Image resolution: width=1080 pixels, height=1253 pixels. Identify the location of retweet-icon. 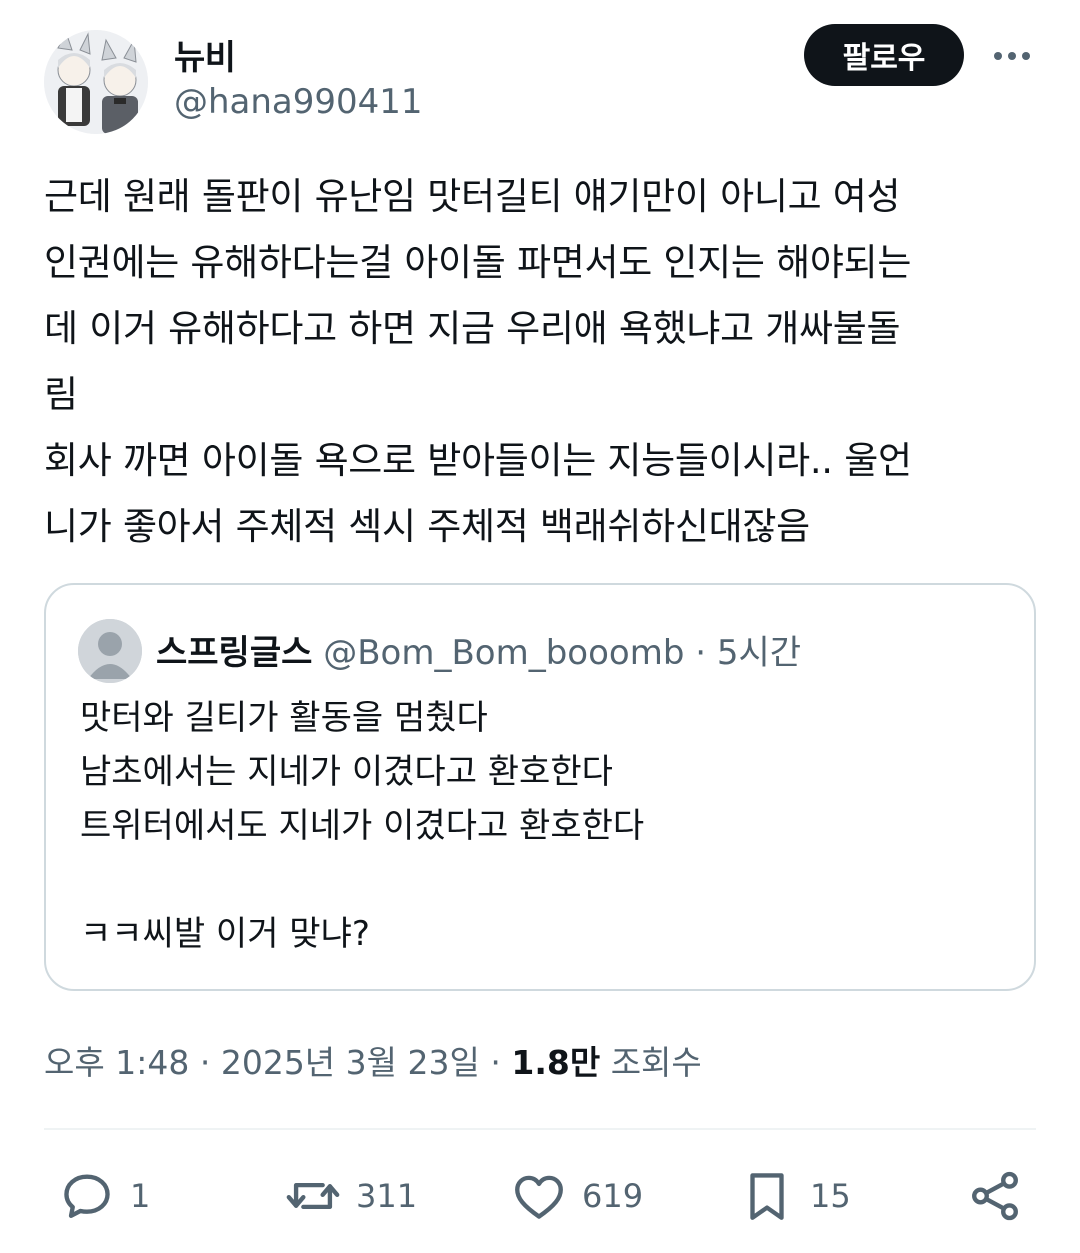
(313, 1196).